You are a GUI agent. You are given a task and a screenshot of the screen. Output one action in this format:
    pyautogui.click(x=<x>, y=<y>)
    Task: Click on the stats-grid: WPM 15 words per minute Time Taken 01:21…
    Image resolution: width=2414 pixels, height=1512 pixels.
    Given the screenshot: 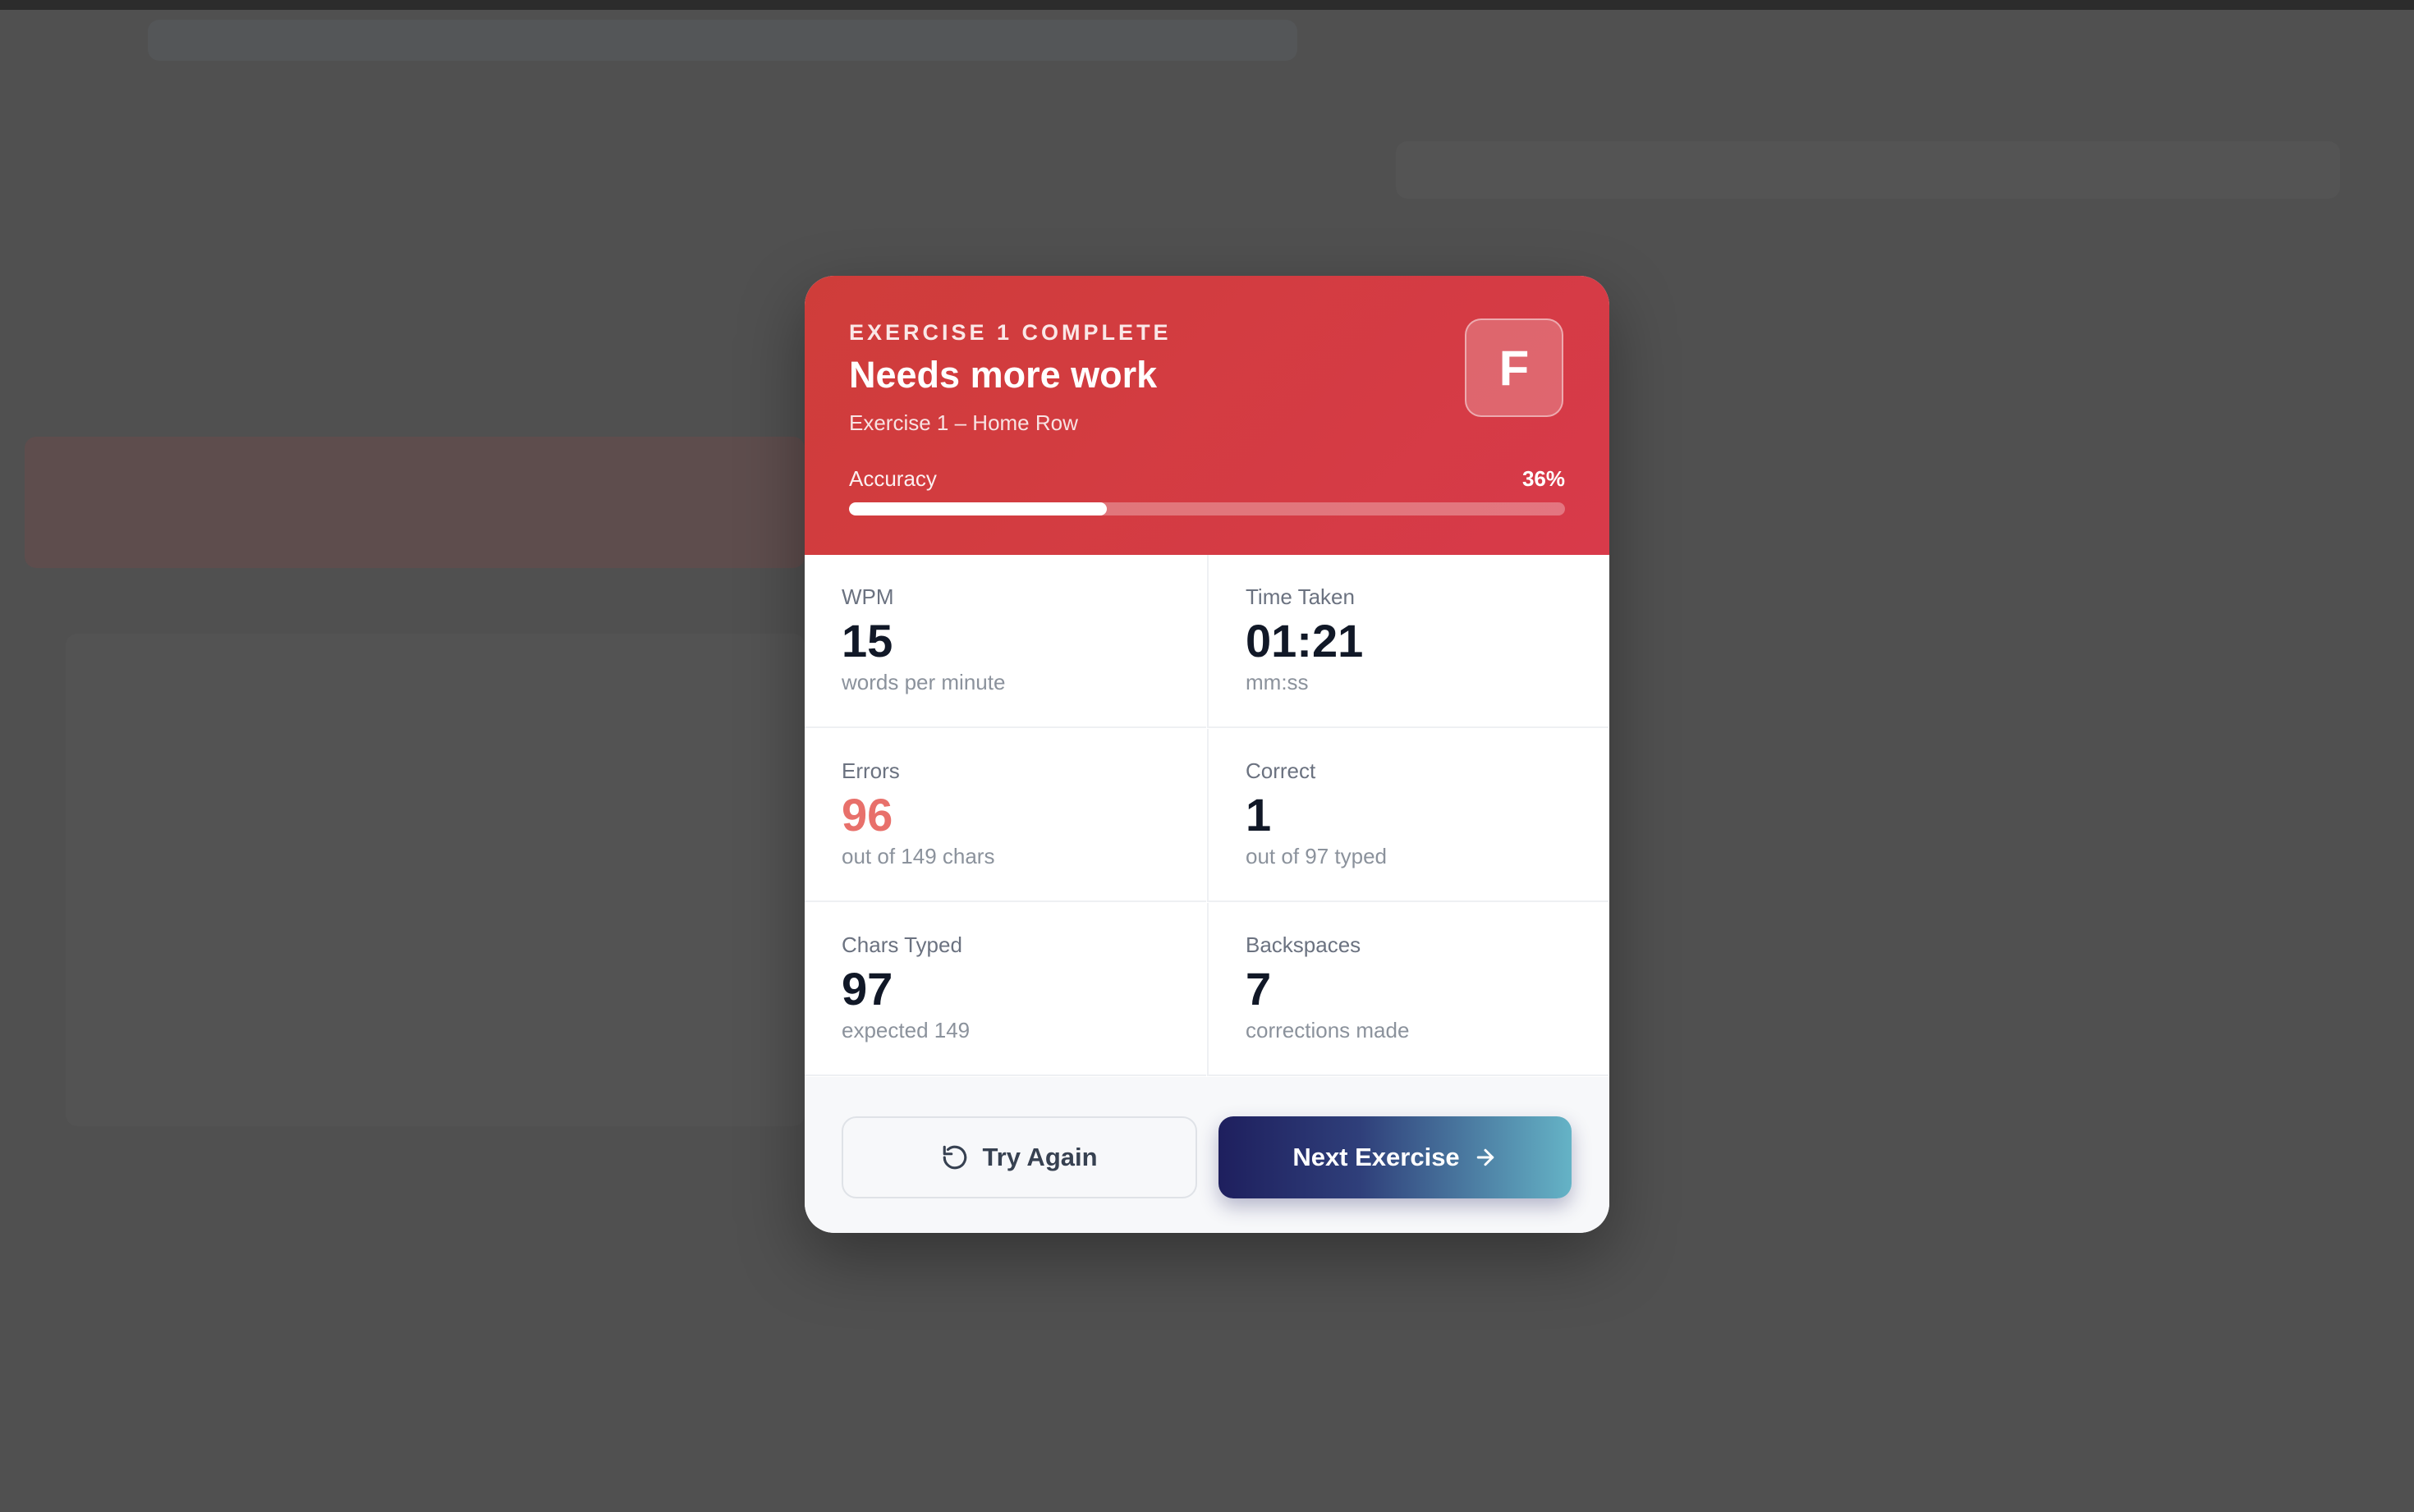 What is the action you would take?
    pyautogui.click(x=1207, y=816)
    